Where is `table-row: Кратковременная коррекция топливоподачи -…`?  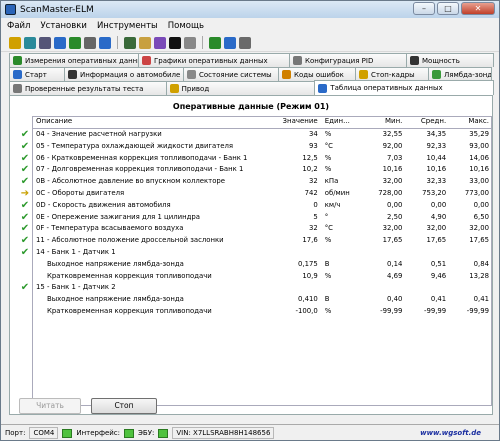
table-row: Кратковременная коррекция топливоподачи -… is located at coordinates (262, 312).